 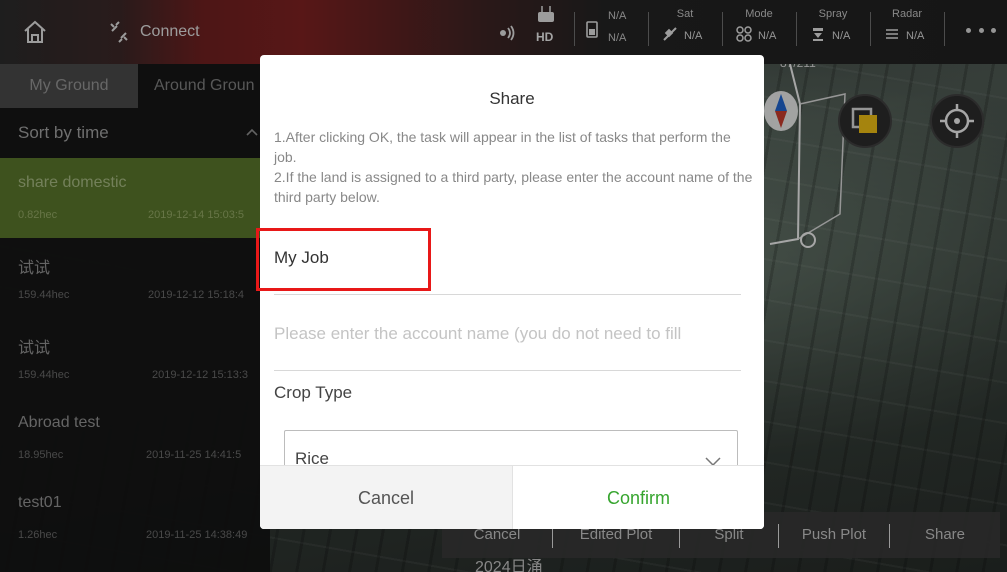 I want to click on dialog-title: Share, so click(x=512, y=98).